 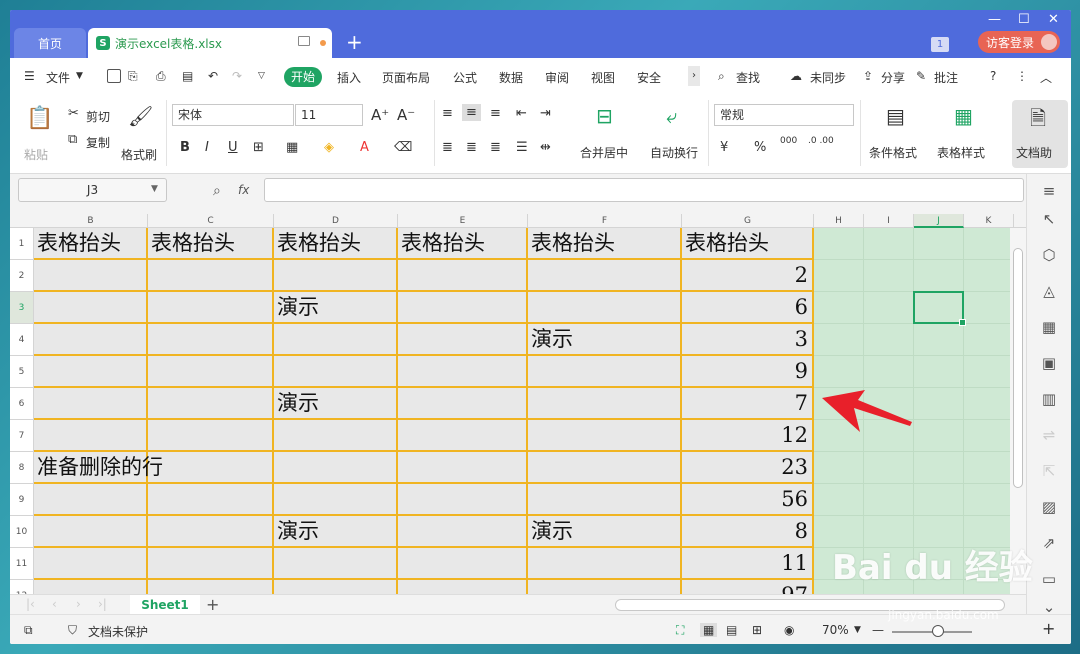 What do you see at coordinates (211, 372) in the screenshot?
I see `cell-c5` at bounding box center [211, 372].